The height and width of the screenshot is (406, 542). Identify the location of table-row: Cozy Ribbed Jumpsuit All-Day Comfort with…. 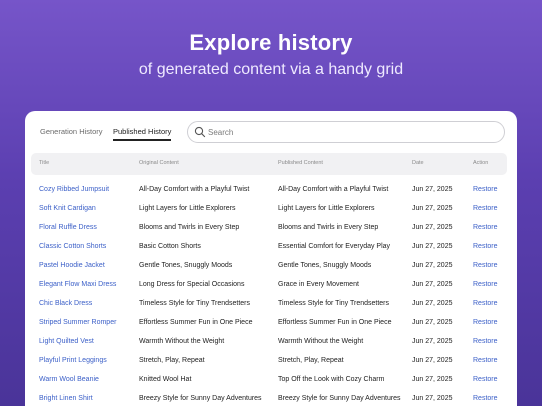
(269, 192).